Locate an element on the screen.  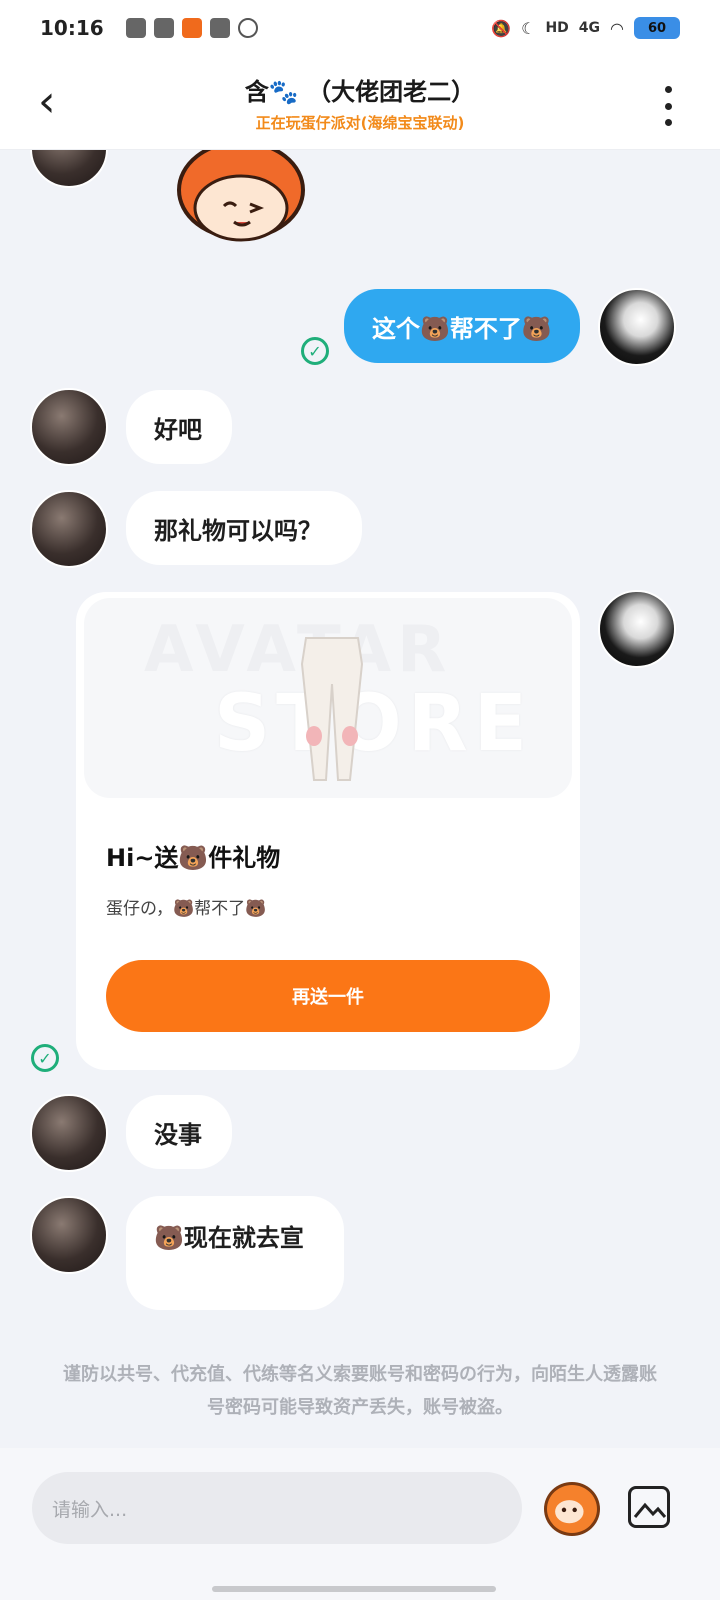
battery-indicator: 60 is located at coordinates (657, 28).